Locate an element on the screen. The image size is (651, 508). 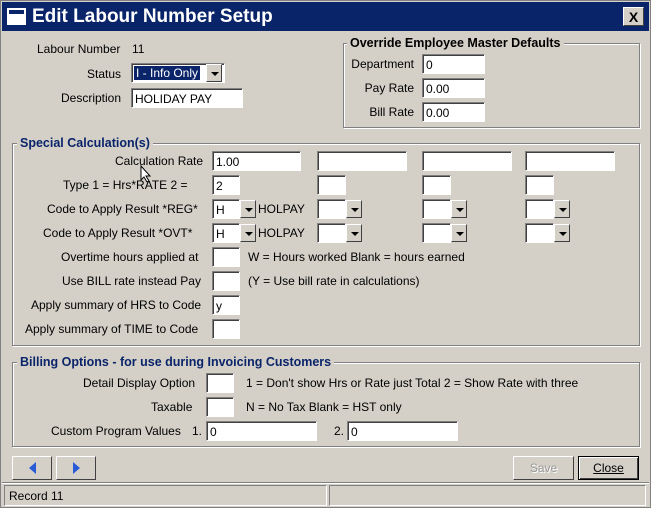
pay-rate-label: Pay Rate is located at coordinates (389, 88).